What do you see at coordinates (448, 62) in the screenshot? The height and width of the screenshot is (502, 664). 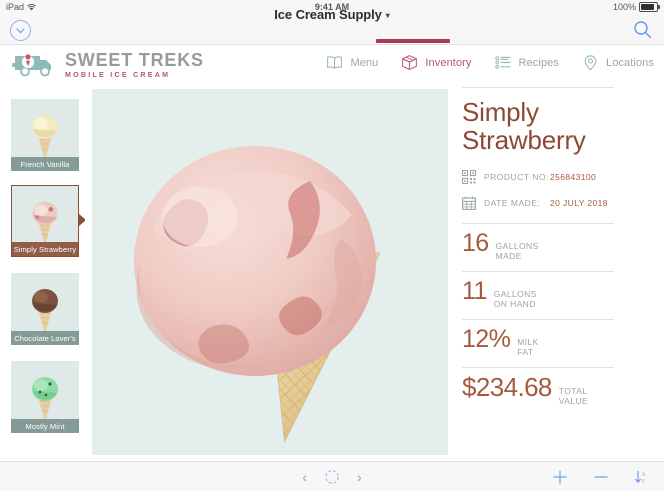 I see `nav-label-inventory: Inventory` at bounding box center [448, 62].